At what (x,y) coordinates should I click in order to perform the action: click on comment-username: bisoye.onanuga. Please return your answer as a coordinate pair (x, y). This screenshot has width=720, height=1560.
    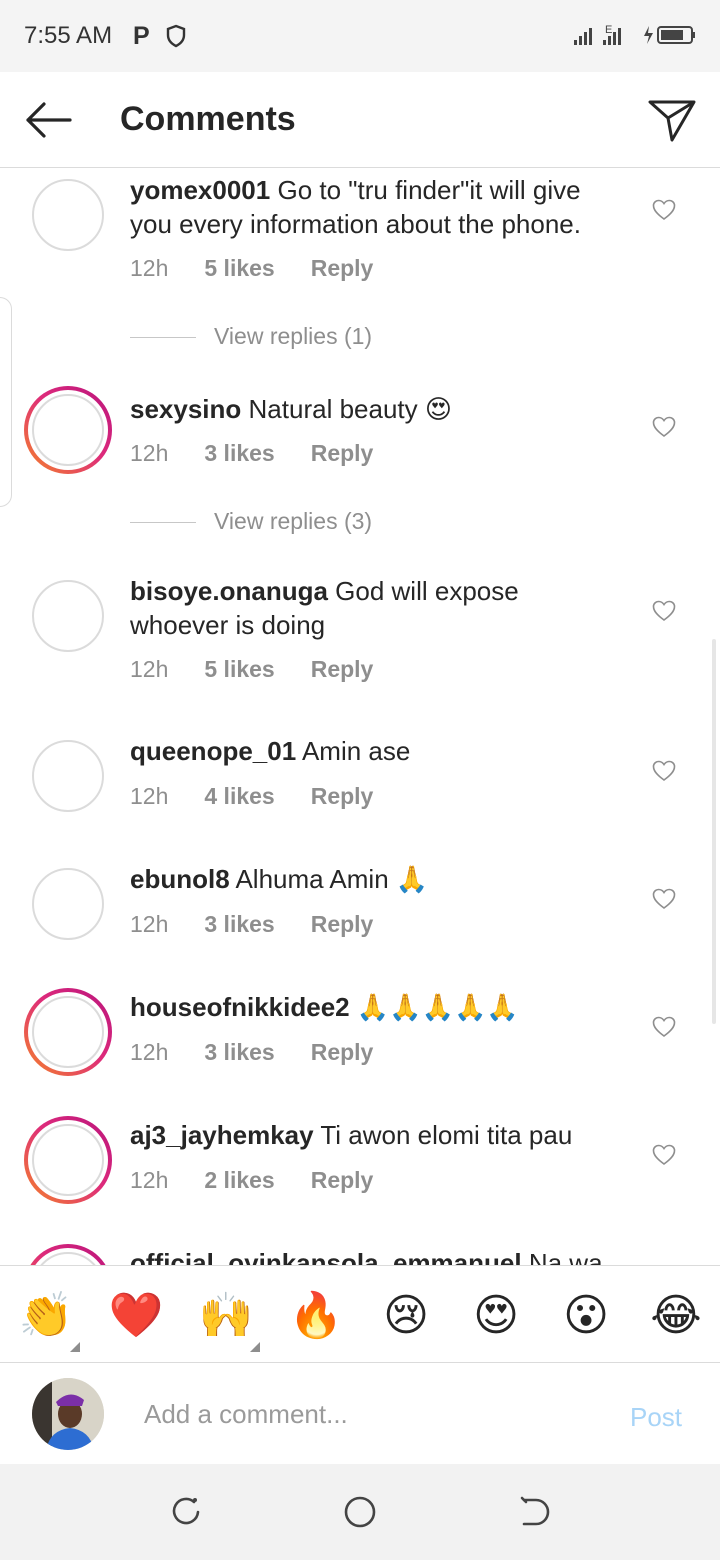
    Looking at the image, I should click on (229, 591).